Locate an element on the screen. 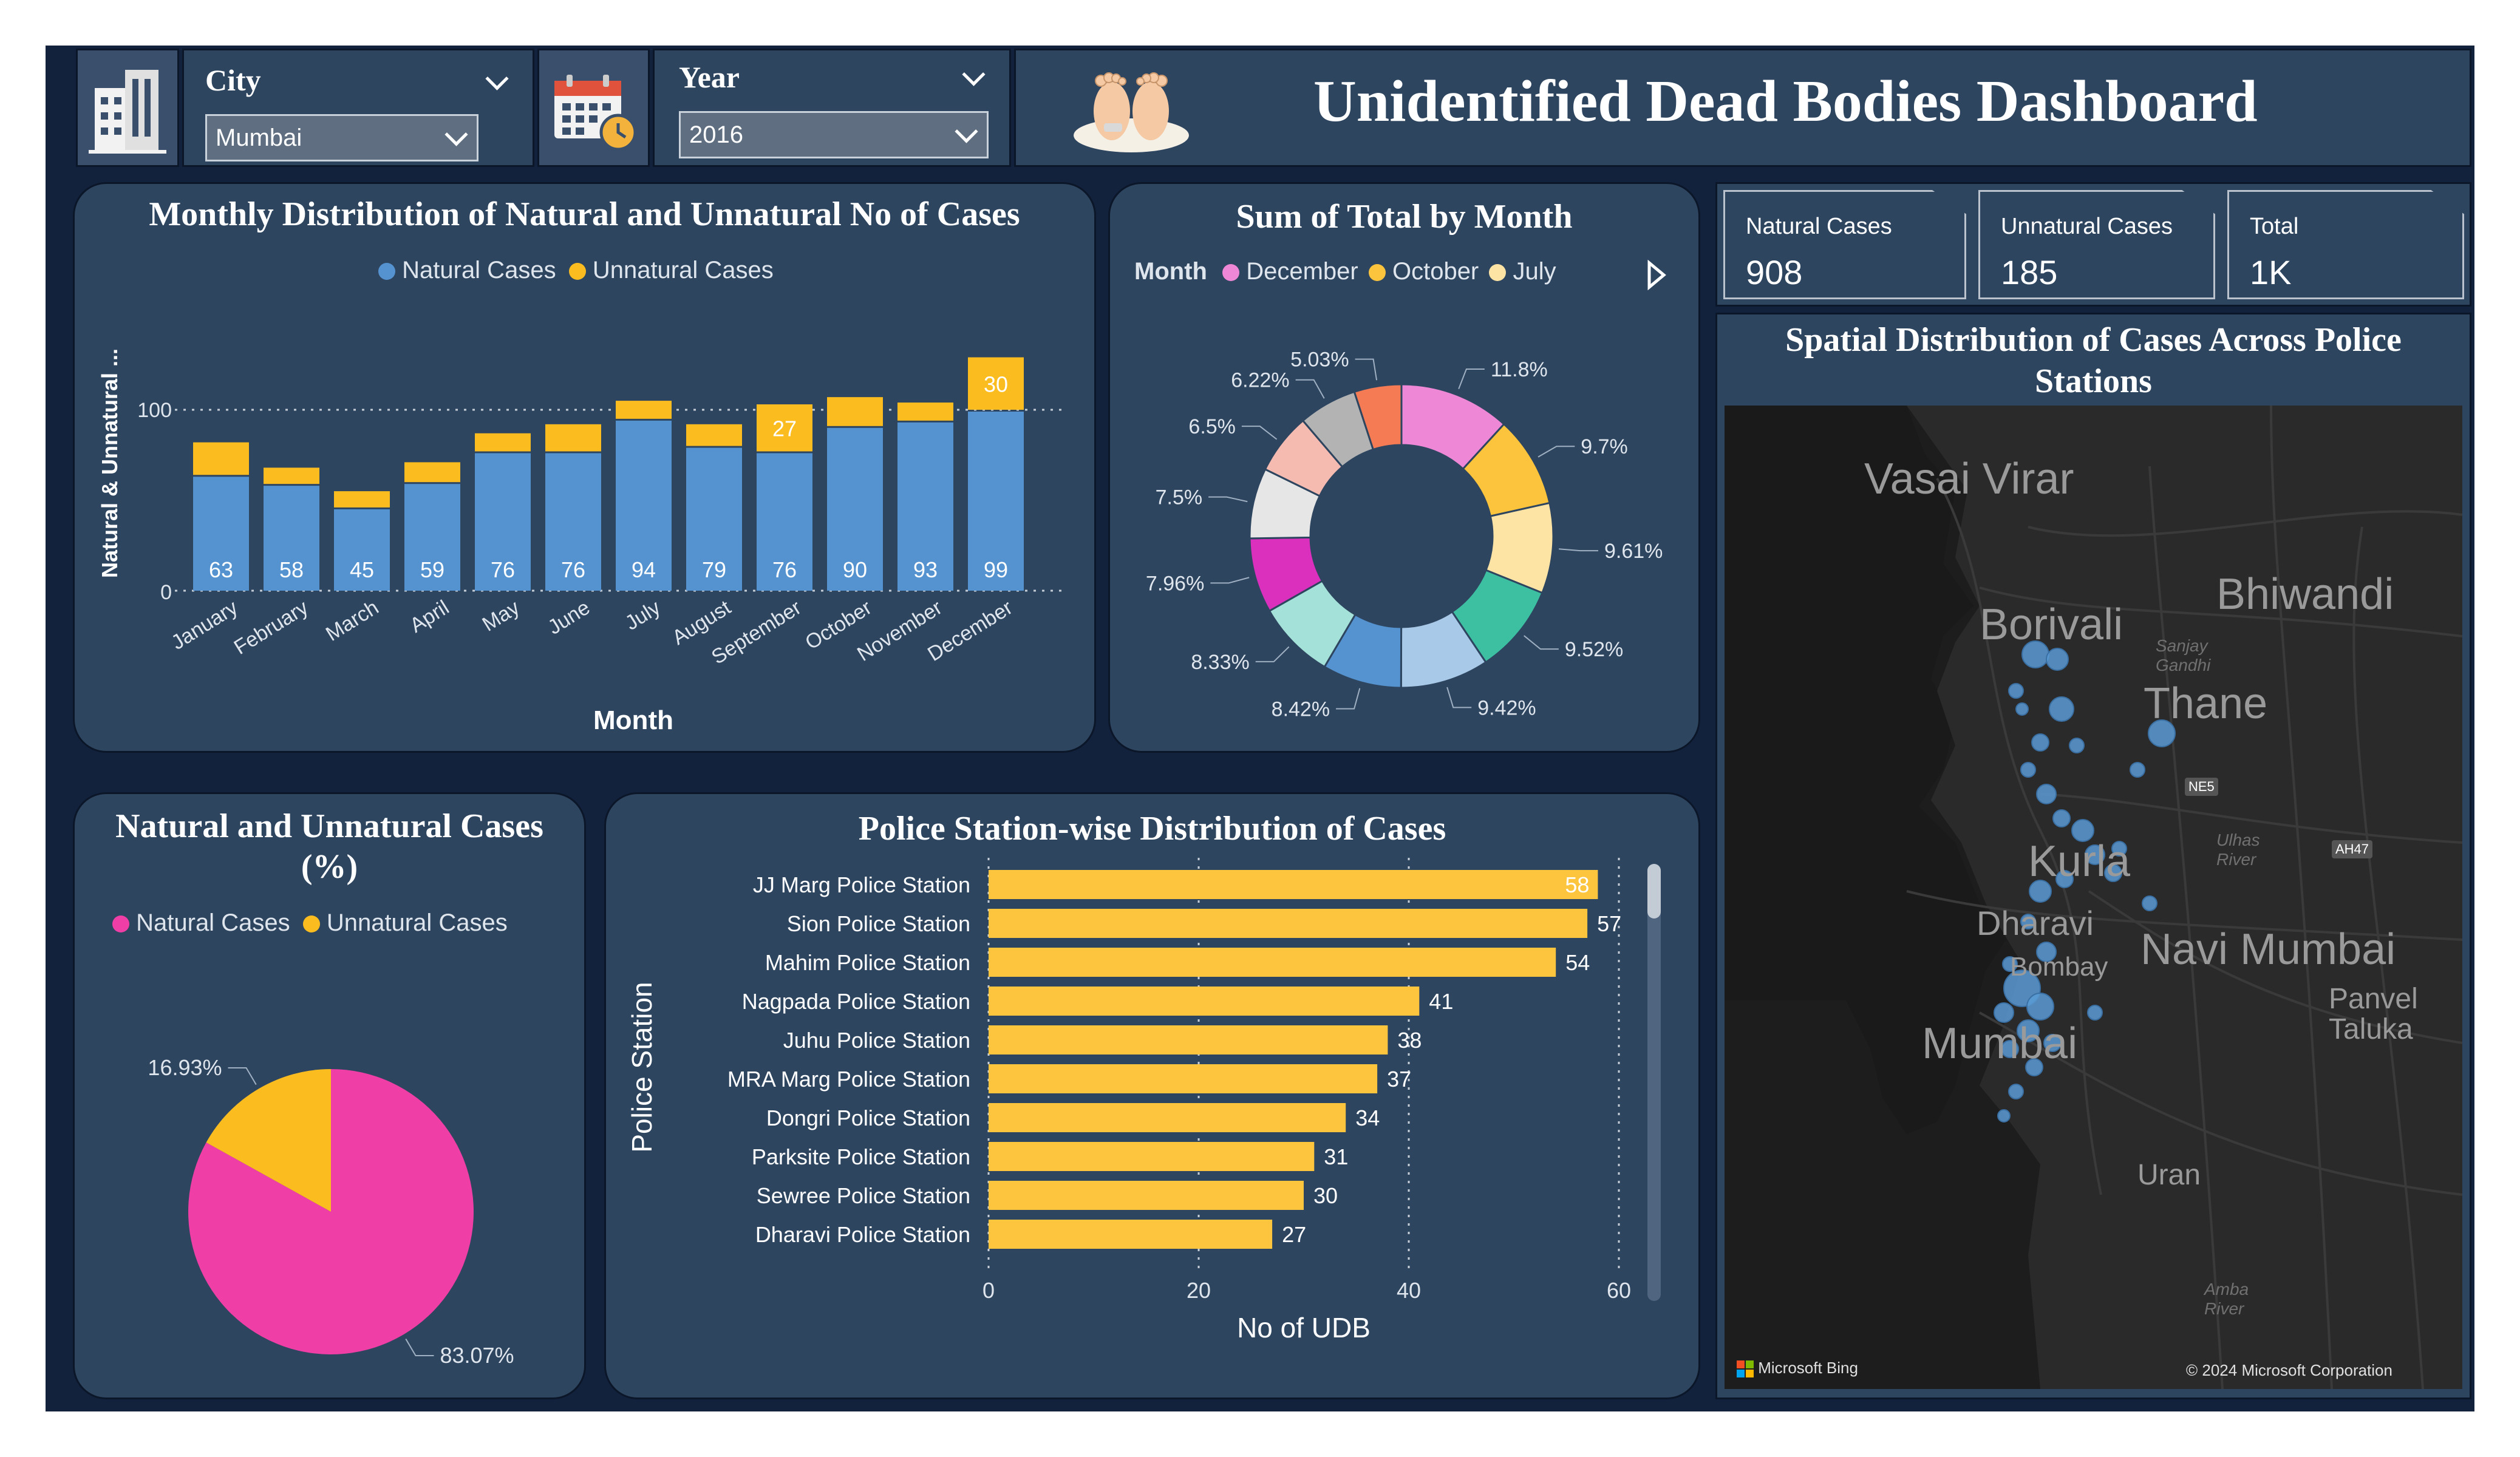 The image size is (2520, 1457). donut-slice-label: 9.42% is located at coordinates (1506, 707).